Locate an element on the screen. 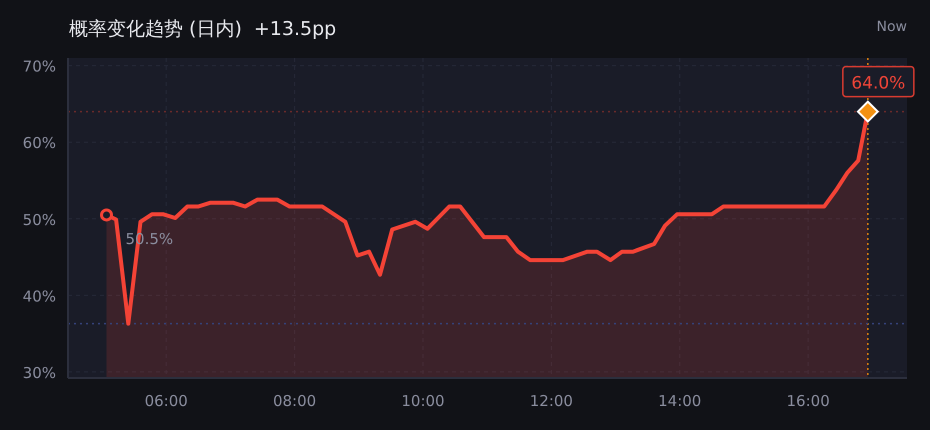 The width and height of the screenshot is (930, 430). x-axis-label: 08:00 is located at coordinates (294, 401).